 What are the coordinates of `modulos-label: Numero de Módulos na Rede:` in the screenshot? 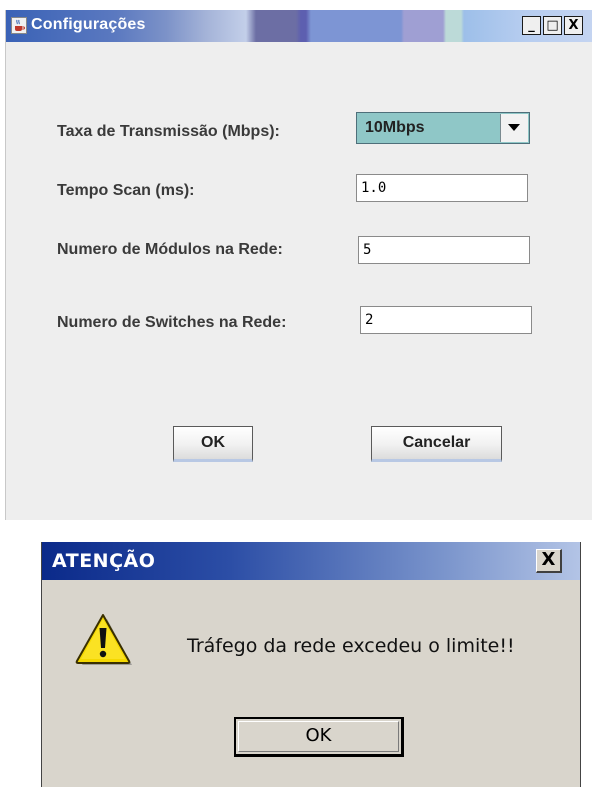 It's located at (170, 249).